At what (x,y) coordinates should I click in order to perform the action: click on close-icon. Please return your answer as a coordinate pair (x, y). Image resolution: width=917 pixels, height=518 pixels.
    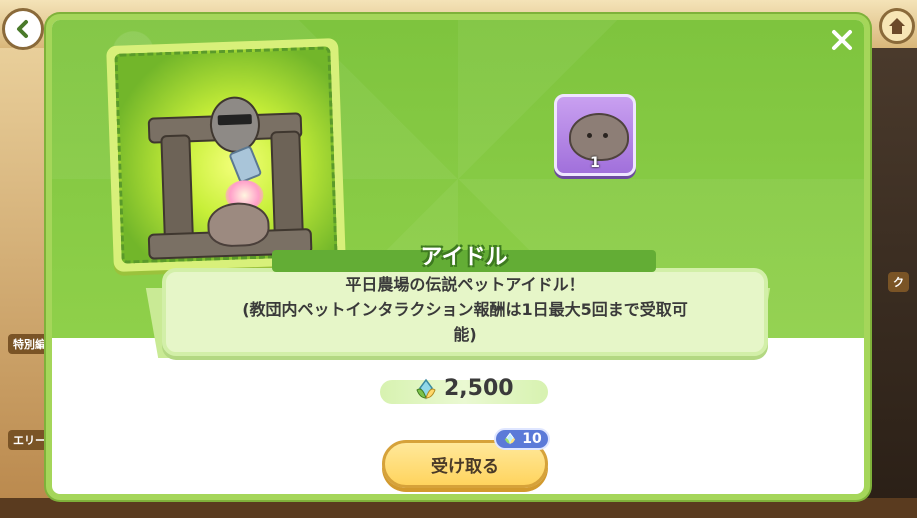
    Looking at the image, I should click on (842, 40).